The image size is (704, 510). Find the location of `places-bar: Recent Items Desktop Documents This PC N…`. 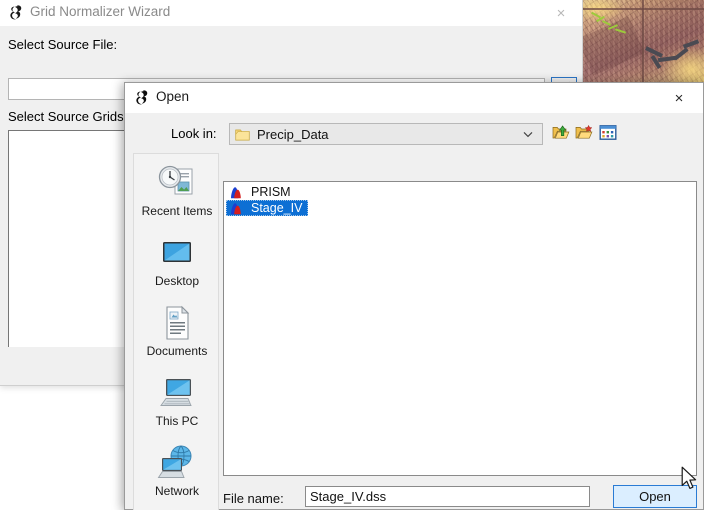

places-bar: Recent Items Desktop Documents This PC N… is located at coordinates (176, 331).